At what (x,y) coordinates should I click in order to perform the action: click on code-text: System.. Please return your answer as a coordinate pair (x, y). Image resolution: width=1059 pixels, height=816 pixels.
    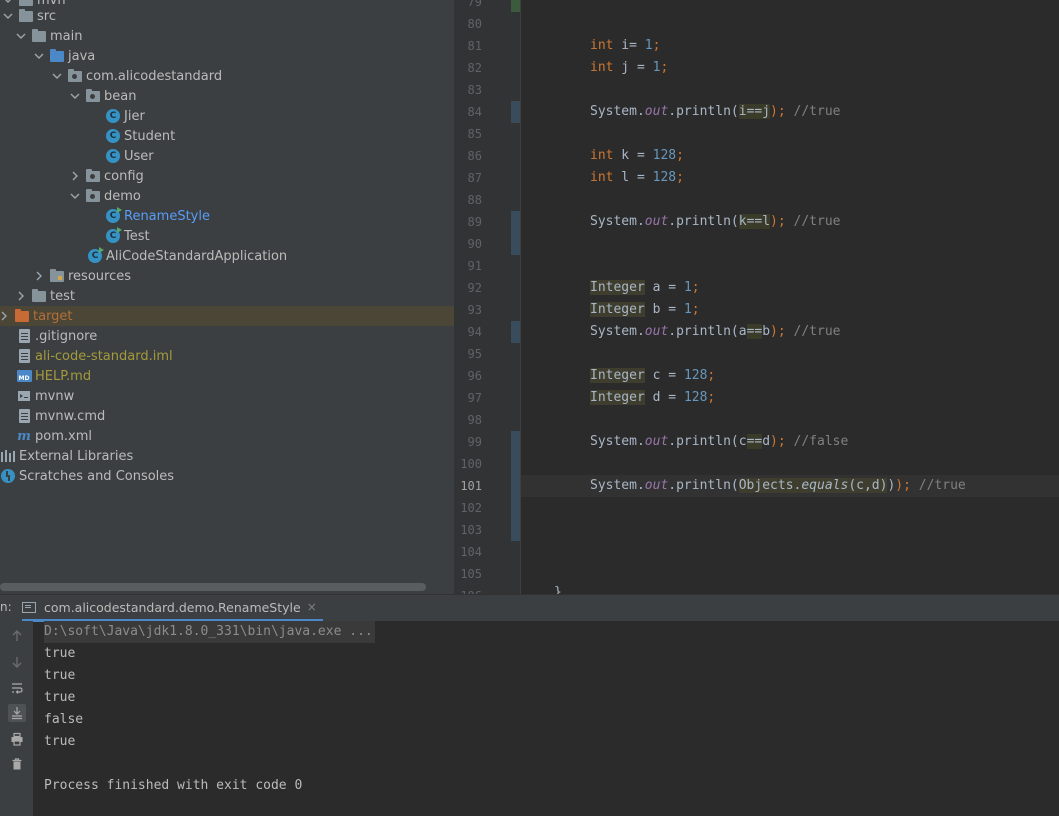
    Looking at the image, I should click on (617, 485).